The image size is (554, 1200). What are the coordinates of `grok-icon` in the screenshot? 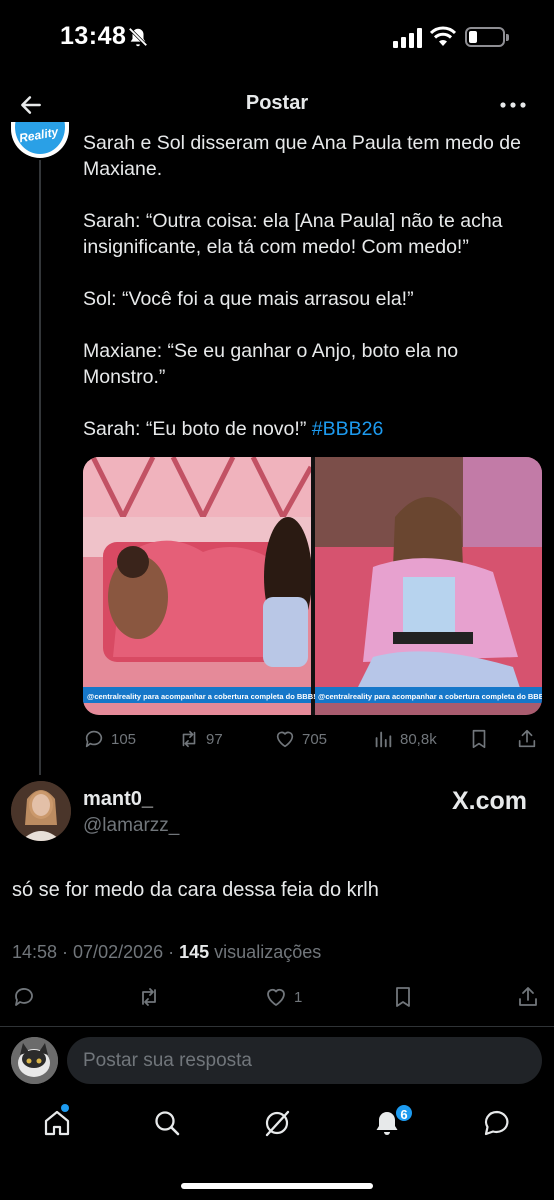 It's located at (277, 1123).